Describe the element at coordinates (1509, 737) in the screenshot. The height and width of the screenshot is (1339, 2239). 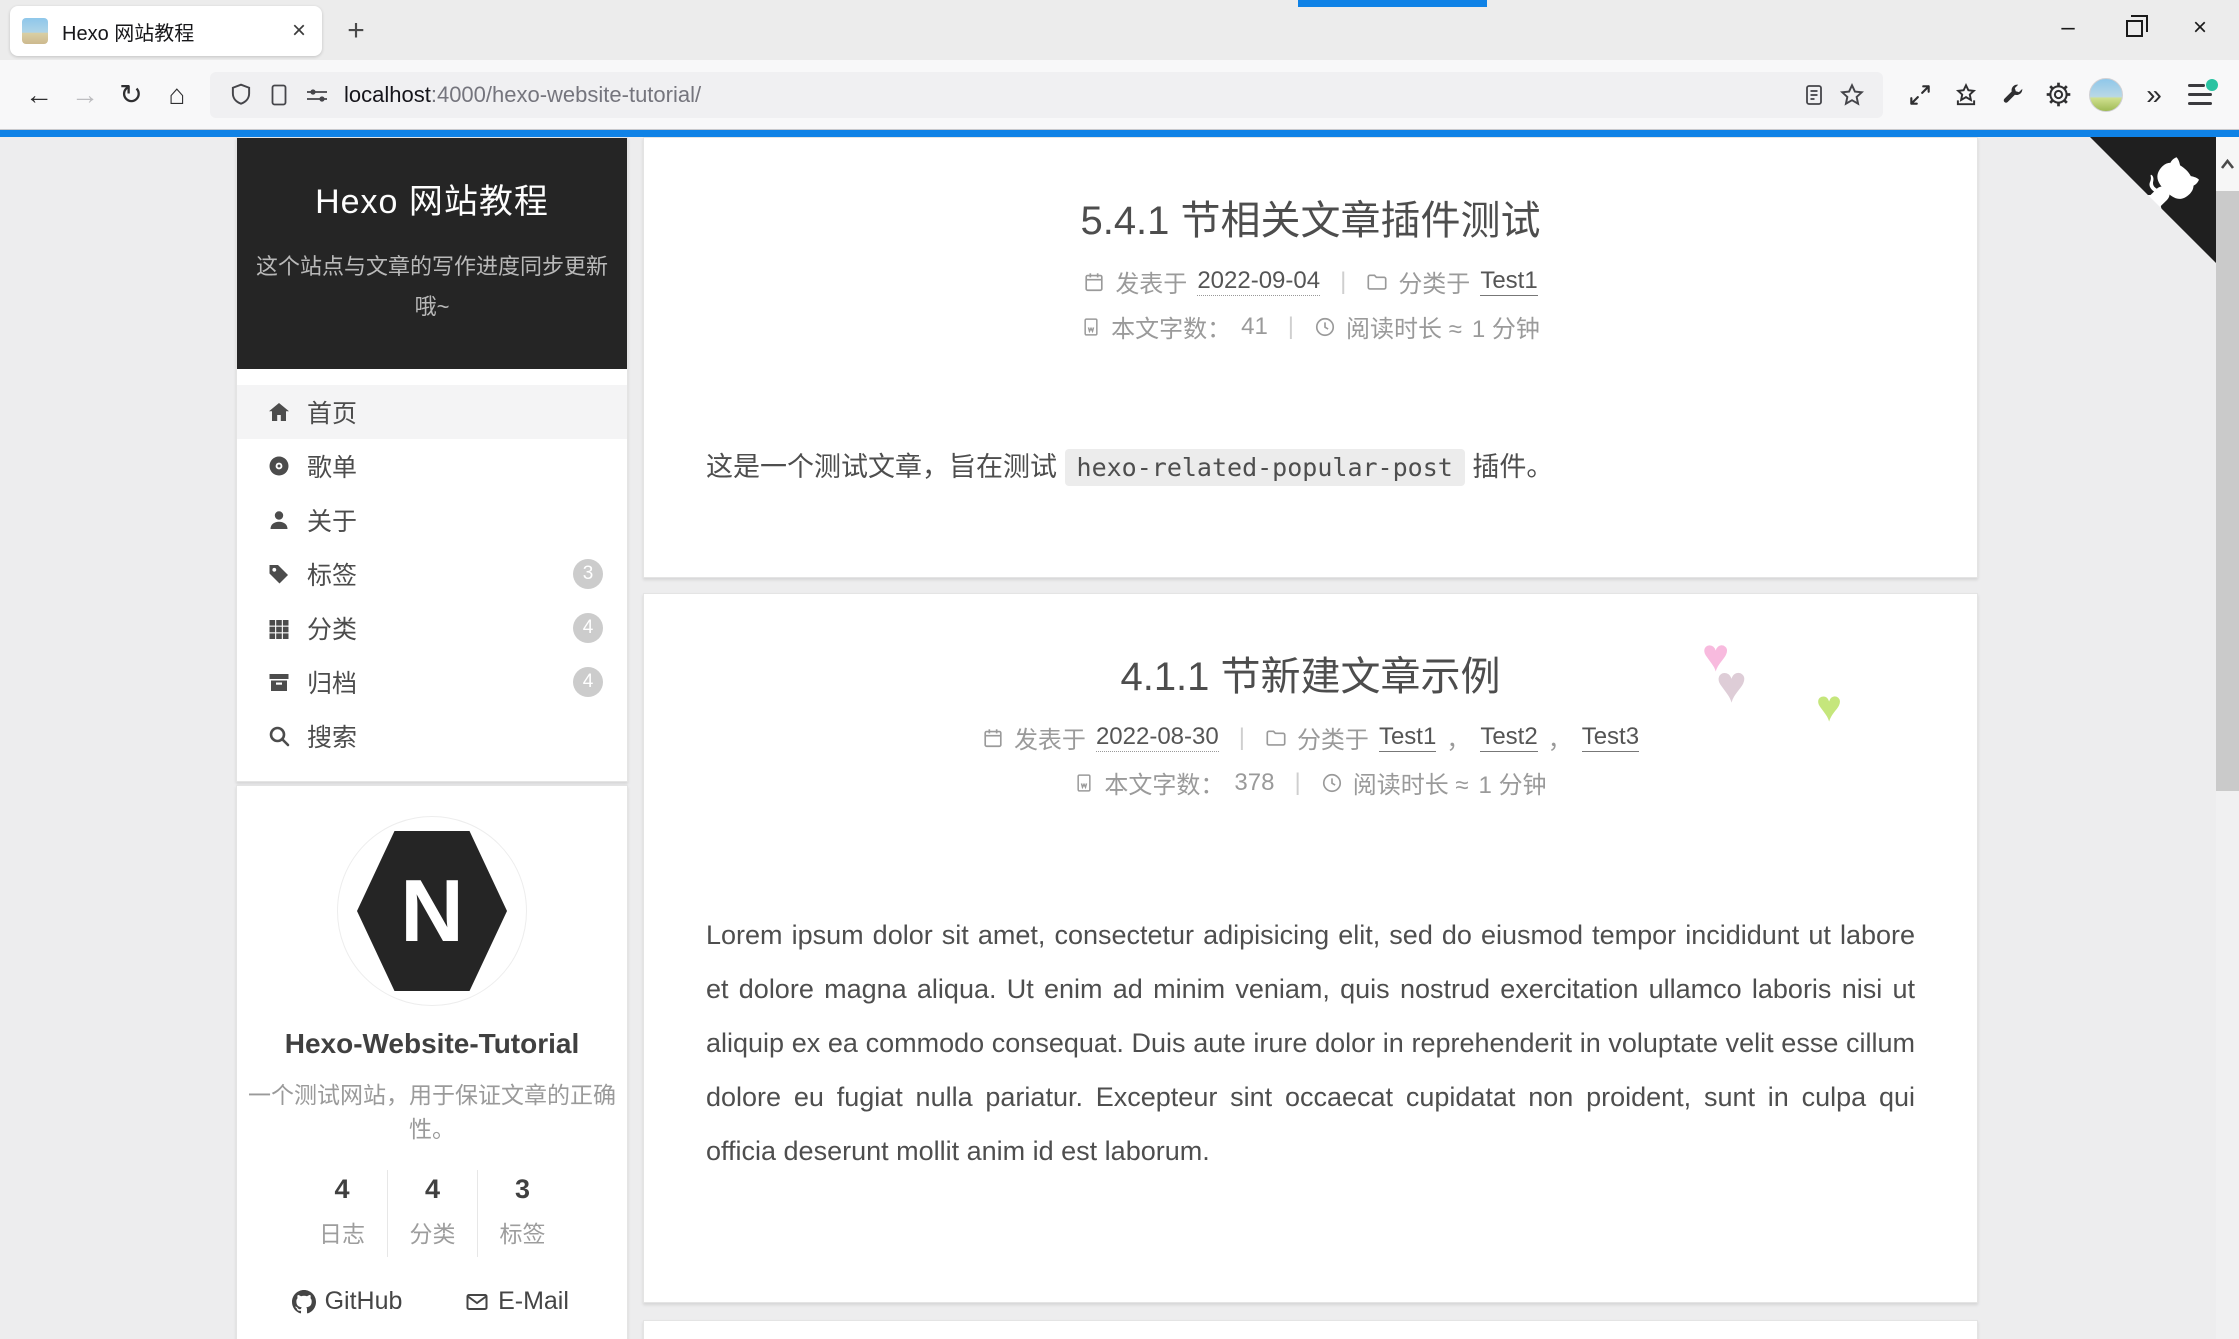
I see `post-category: Test2` at that location.